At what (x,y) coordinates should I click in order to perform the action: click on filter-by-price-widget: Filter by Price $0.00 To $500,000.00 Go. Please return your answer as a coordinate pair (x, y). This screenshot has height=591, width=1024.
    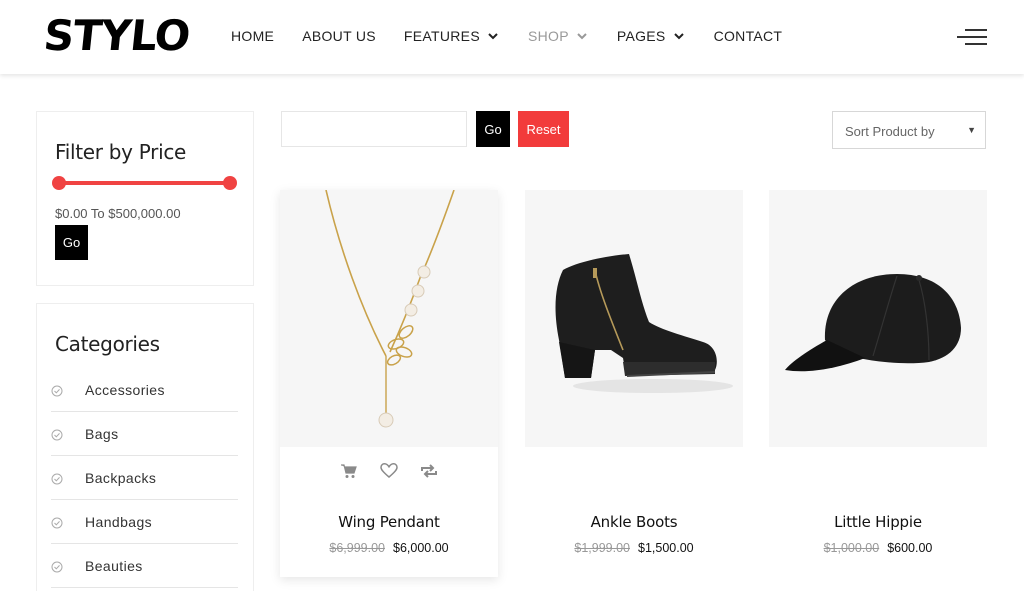
    Looking at the image, I should click on (145, 198).